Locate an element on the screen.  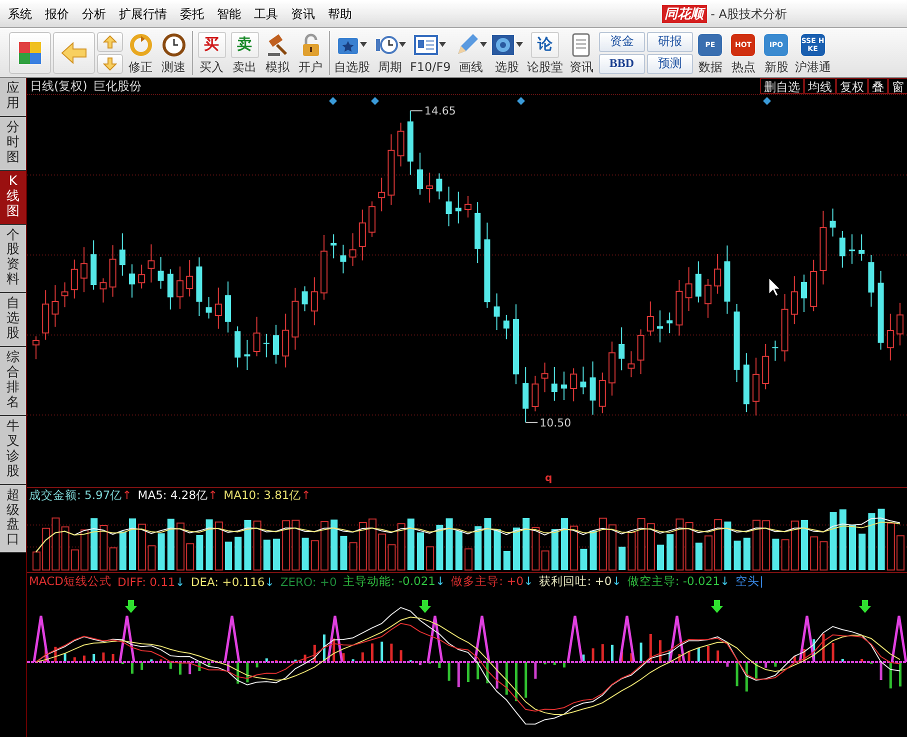
menu-item: 工具 is located at coordinates (268, 14).